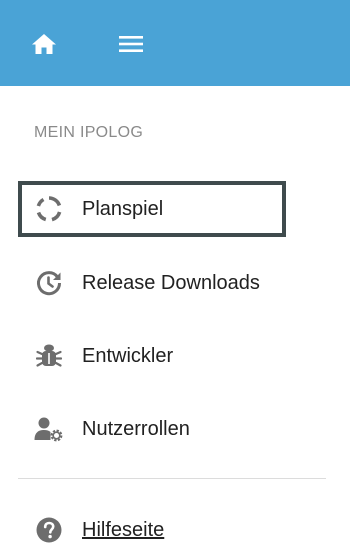 The width and height of the screenshot is (350, 554). Describe the element at coordinates (89, 132) in the screenshot. I see `section-heading: MEIN IPOLOG` at that location.